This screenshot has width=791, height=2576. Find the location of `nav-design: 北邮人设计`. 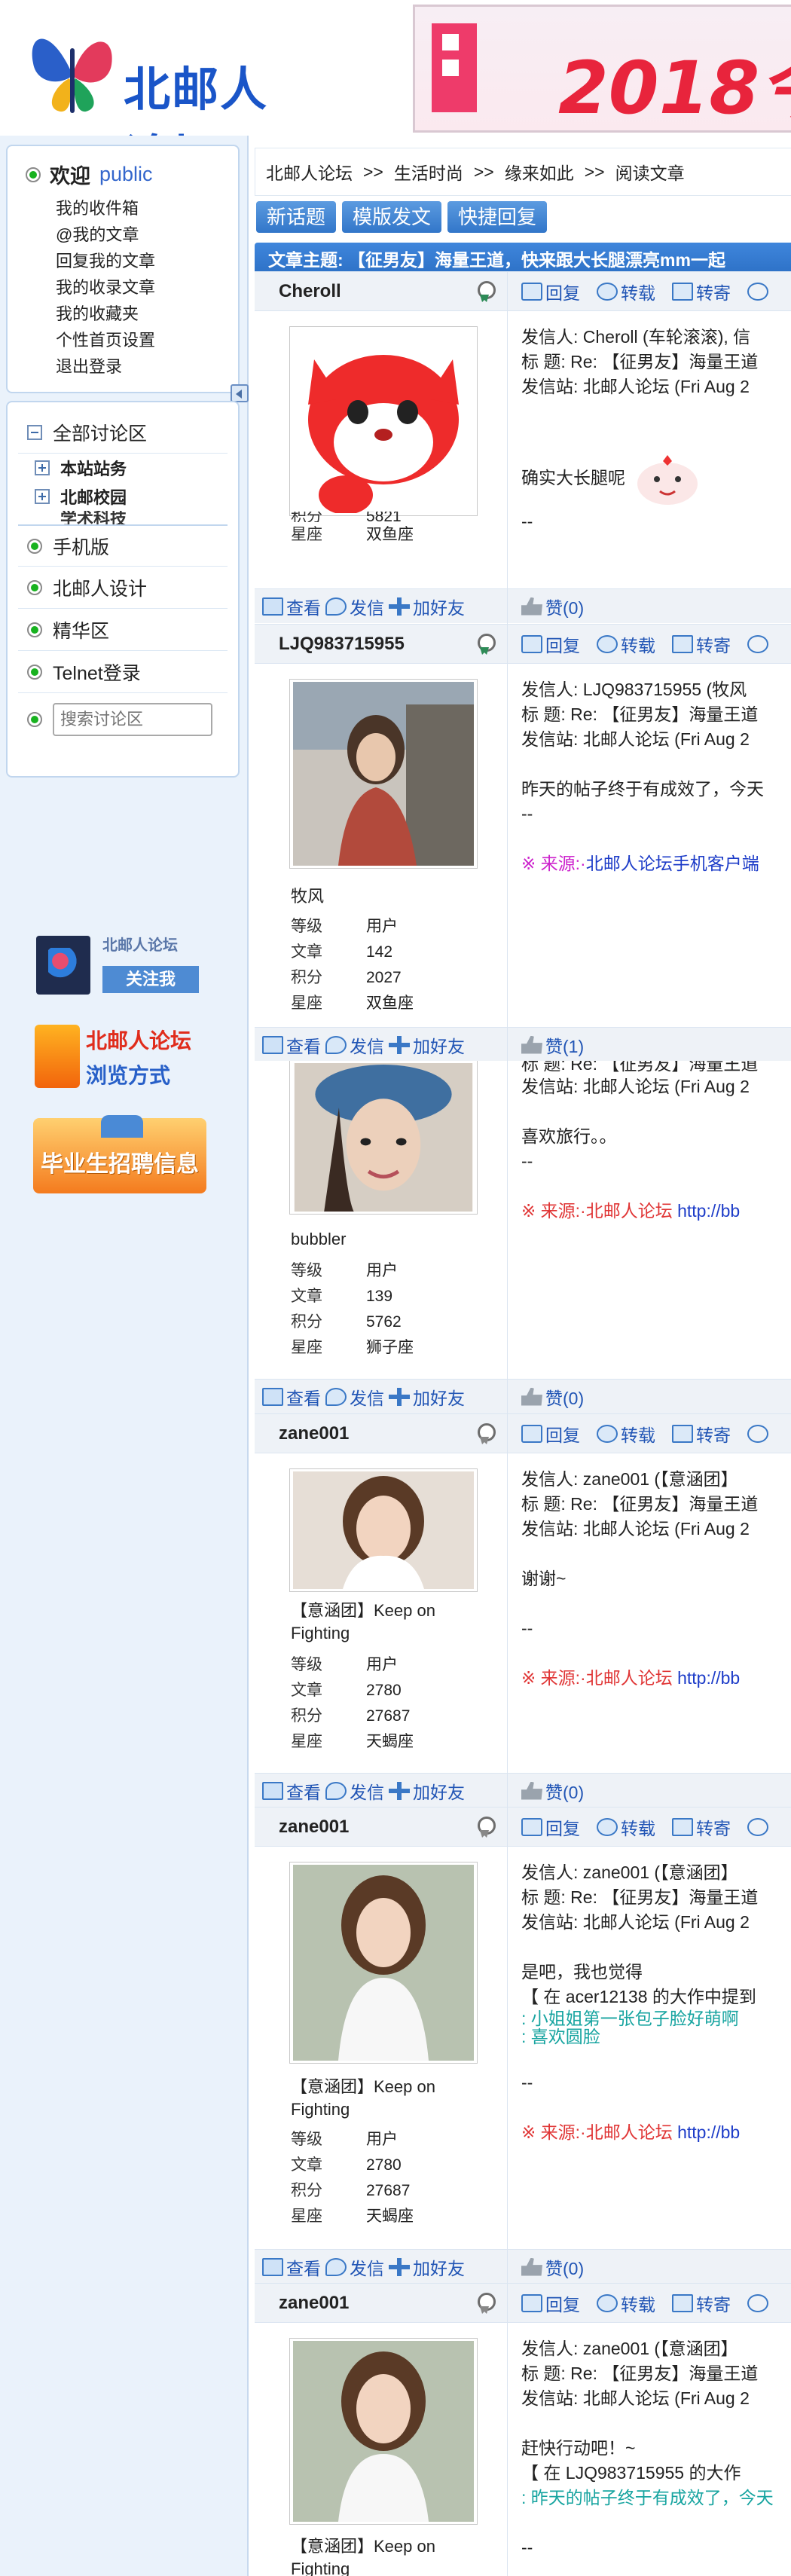

nav-design: 北邮人设计 is located at coordinates (123, 588).